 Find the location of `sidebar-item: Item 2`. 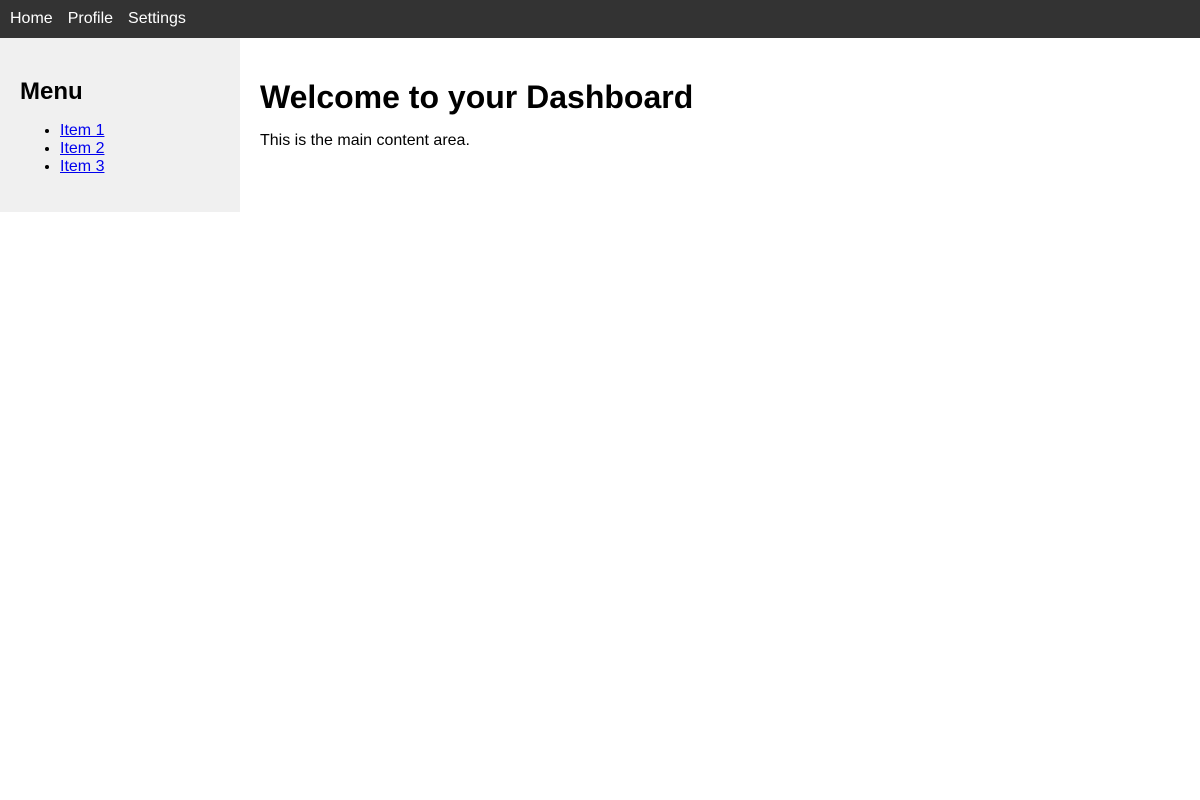

sidebar-item: Item 2 is located at coordinates (140, 149).